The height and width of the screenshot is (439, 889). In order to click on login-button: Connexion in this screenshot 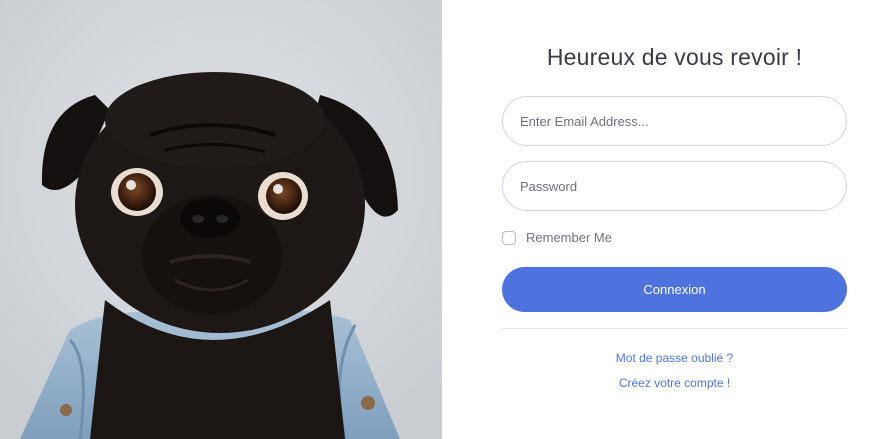, I will do `click(674, 289)`.